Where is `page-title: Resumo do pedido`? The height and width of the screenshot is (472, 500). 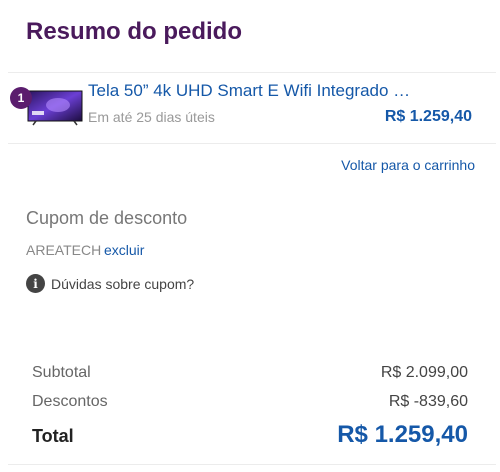
page-title: Resumo do pedido is located at coordinates (134, 31).